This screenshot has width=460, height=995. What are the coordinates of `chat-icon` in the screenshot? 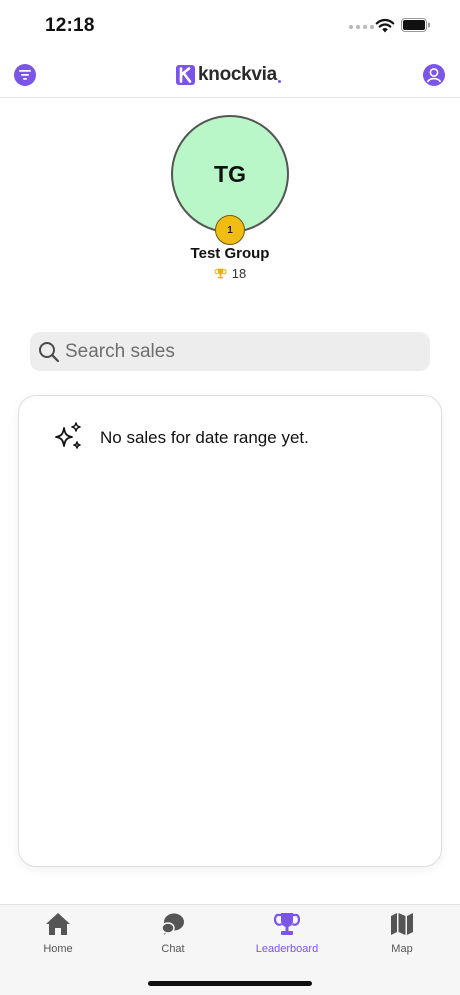 It's located at (172, 924).